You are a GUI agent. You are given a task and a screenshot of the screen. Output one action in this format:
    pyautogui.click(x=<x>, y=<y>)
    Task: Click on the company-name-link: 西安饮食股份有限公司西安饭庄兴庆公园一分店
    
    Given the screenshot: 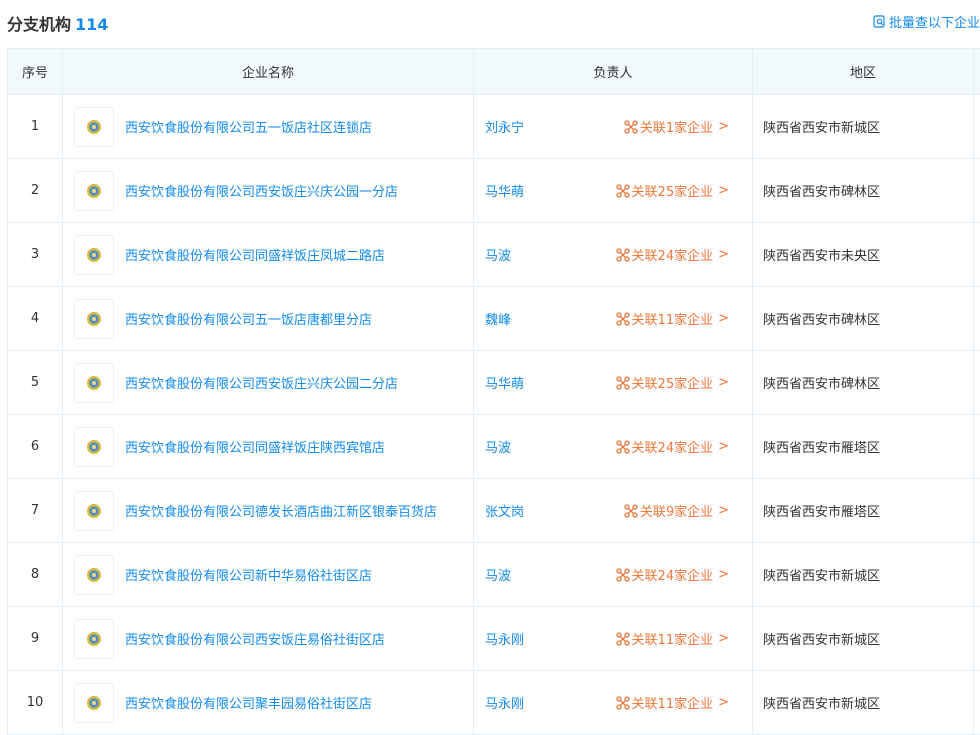 What is the action you would take?
    pyautogui.click(x=261, y=190)
    